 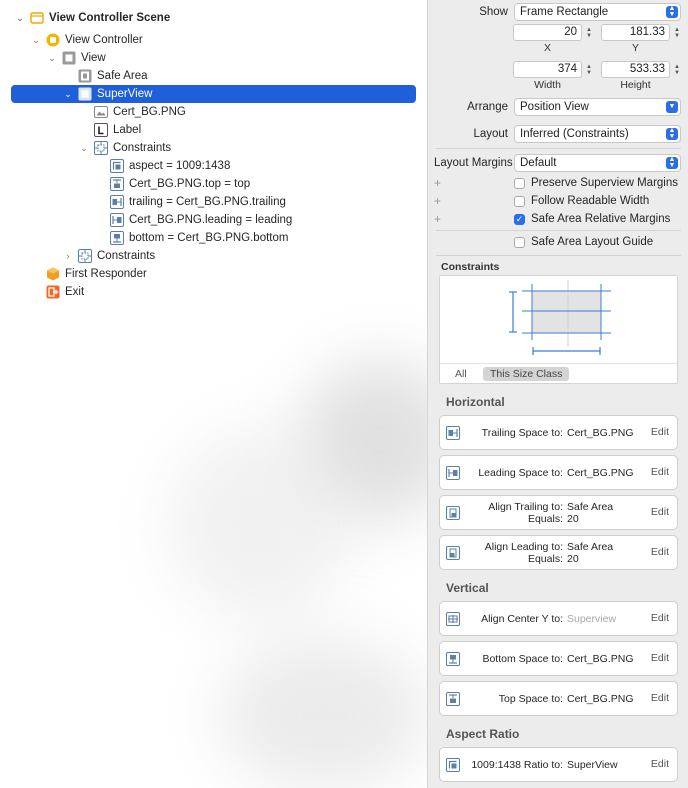 I want to click on y-caption: Y, so click(x=635, y=48).